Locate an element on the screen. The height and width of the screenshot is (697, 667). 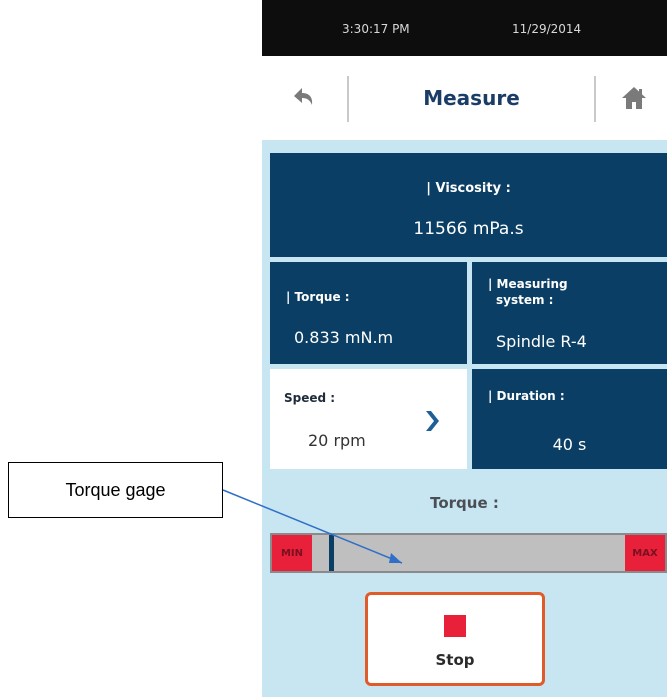
torque-panel: | Torque : 0.833 mN.m is located at coordinates (368, 313).